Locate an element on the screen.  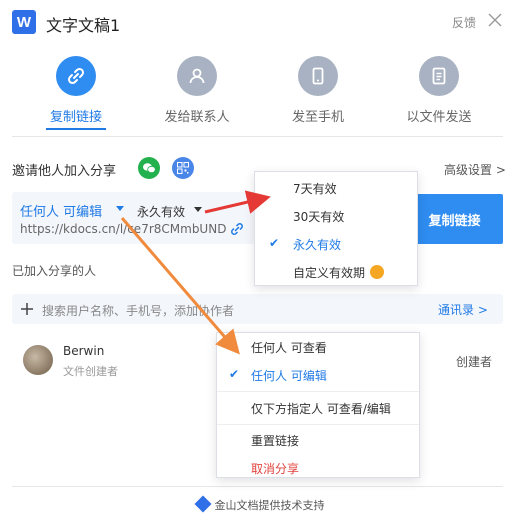
red-arrow is located at coordinates (237, 202).